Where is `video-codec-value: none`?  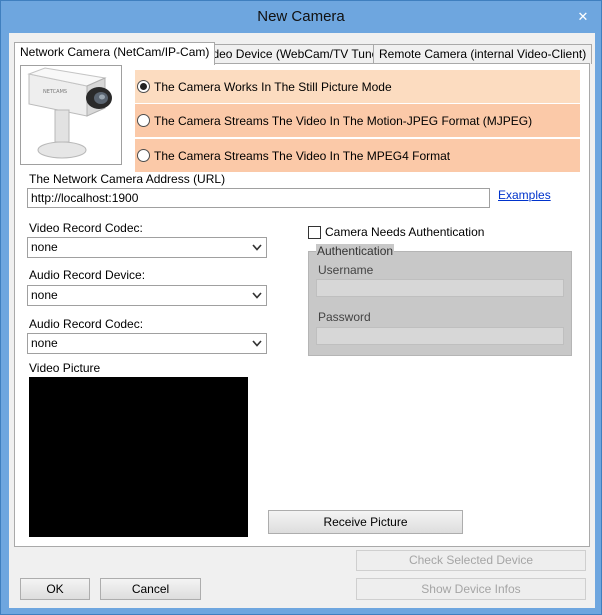
video-codec-value: none is located at coordinates (44, 247).